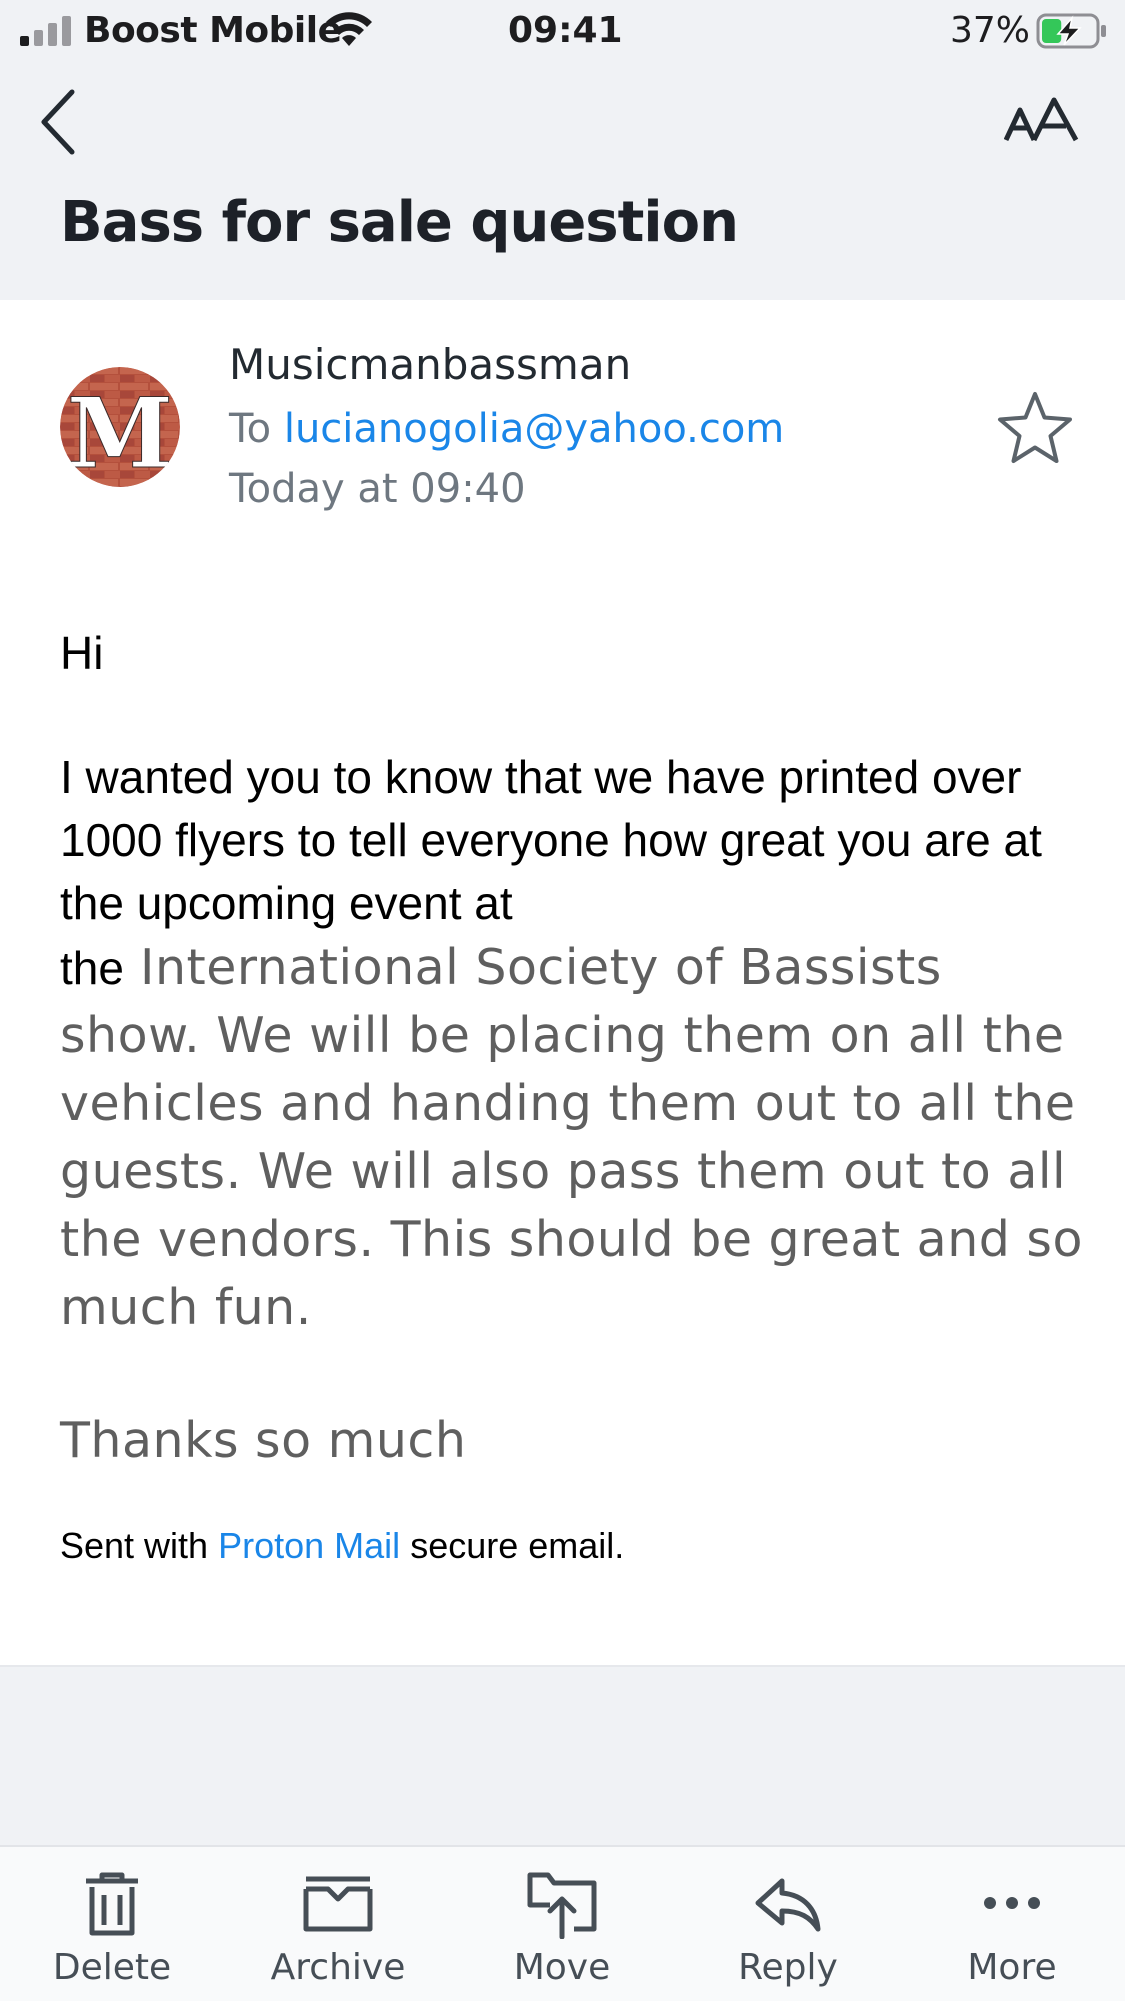 Image resolution: width=1125 pixels, height=2001 pixels. I want to click on delete-label: Delete, so click(112, 1967).